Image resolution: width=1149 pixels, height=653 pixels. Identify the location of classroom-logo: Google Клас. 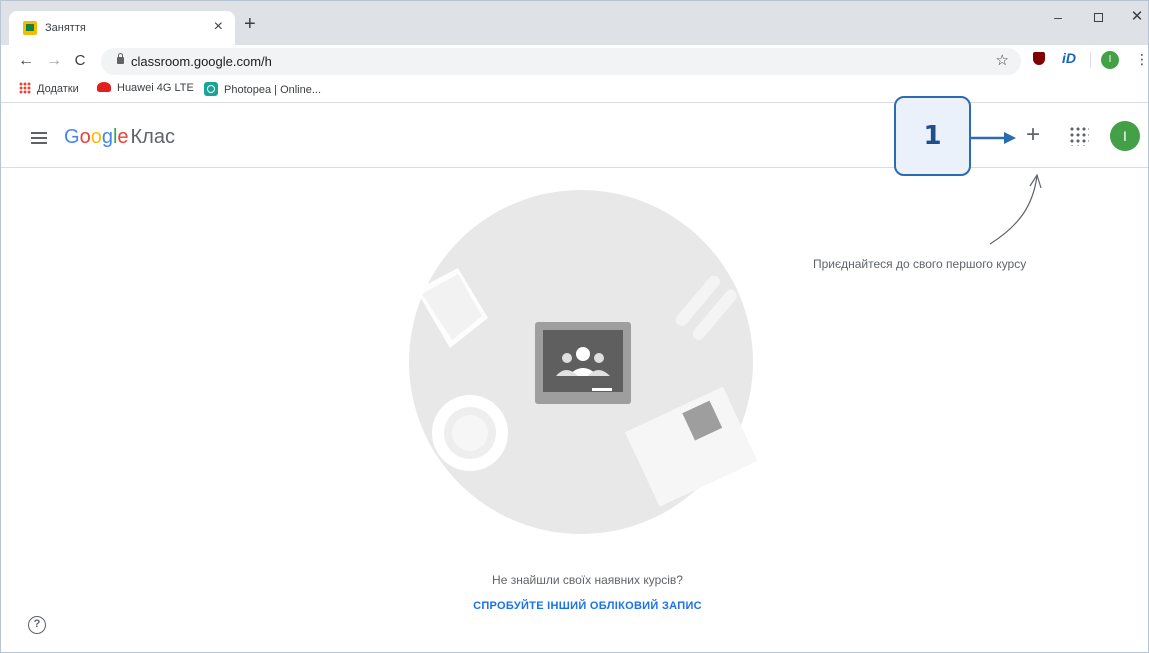
(119, 137).